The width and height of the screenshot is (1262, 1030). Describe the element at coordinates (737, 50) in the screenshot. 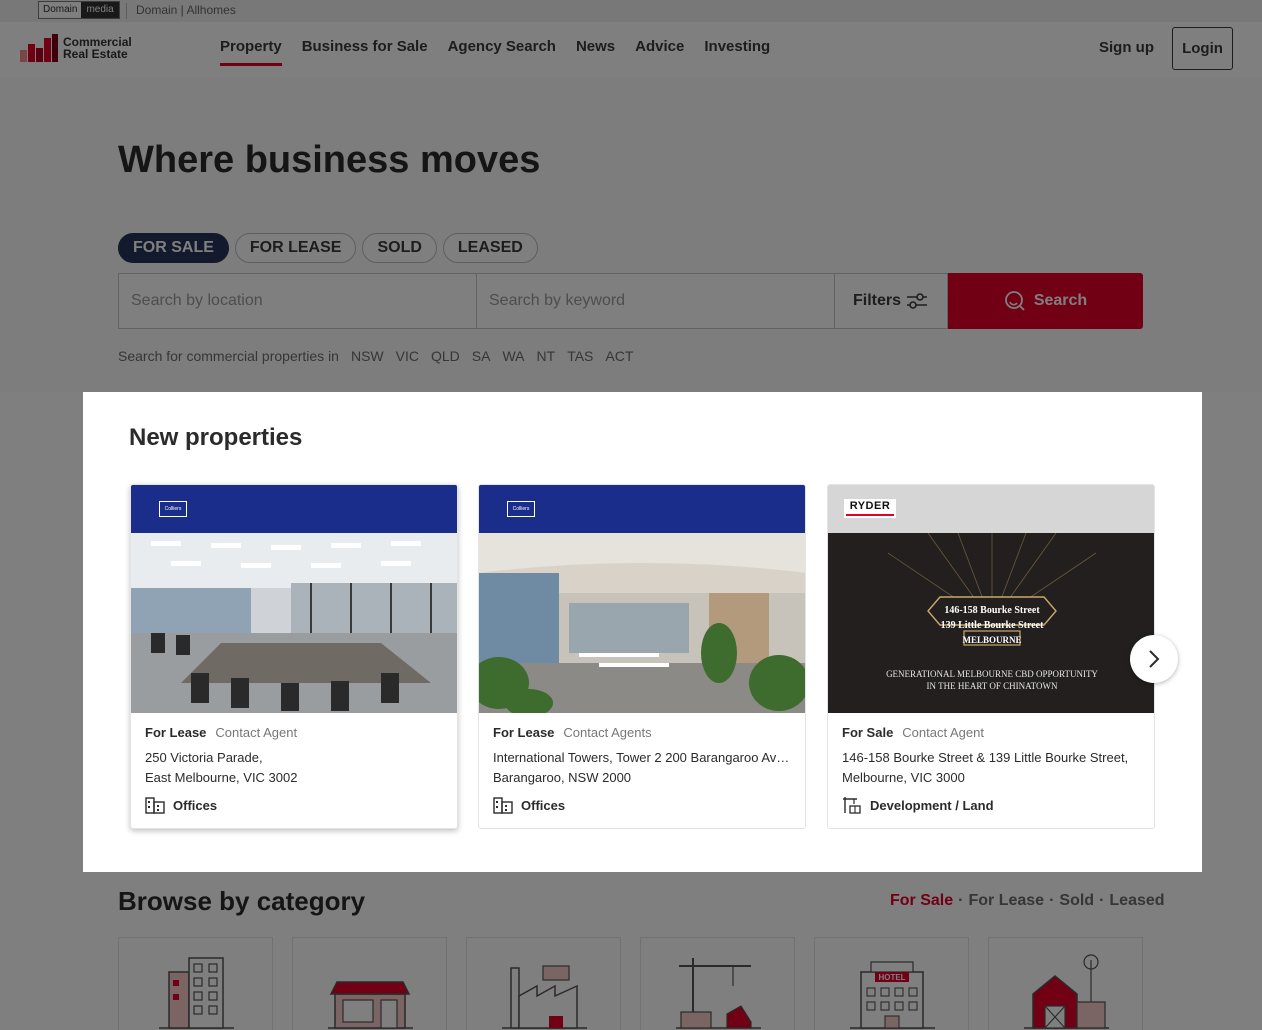

I see `nav-investing: Investing` at that location.